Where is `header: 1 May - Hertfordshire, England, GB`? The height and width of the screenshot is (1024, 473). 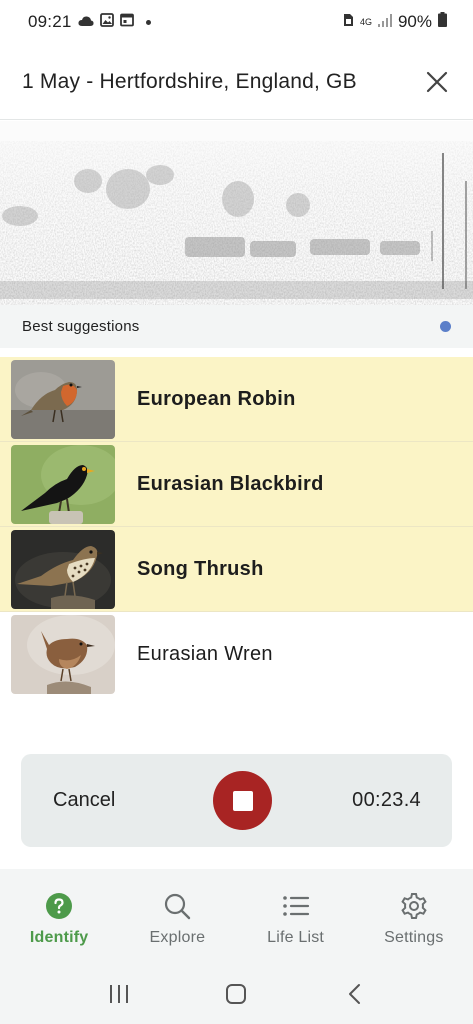
header: 1 May - Hertfordshire, England, GB is located at coordinates (236, 82).